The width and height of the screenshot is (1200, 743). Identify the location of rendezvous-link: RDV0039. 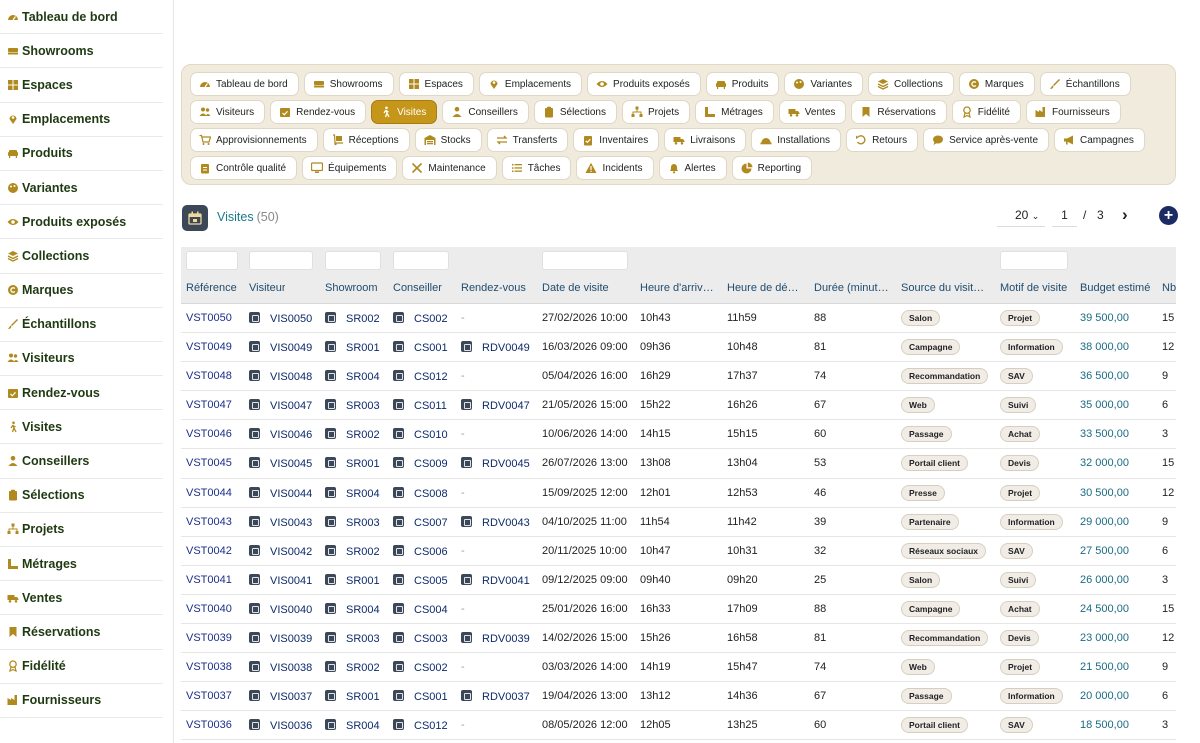
(506, 639).